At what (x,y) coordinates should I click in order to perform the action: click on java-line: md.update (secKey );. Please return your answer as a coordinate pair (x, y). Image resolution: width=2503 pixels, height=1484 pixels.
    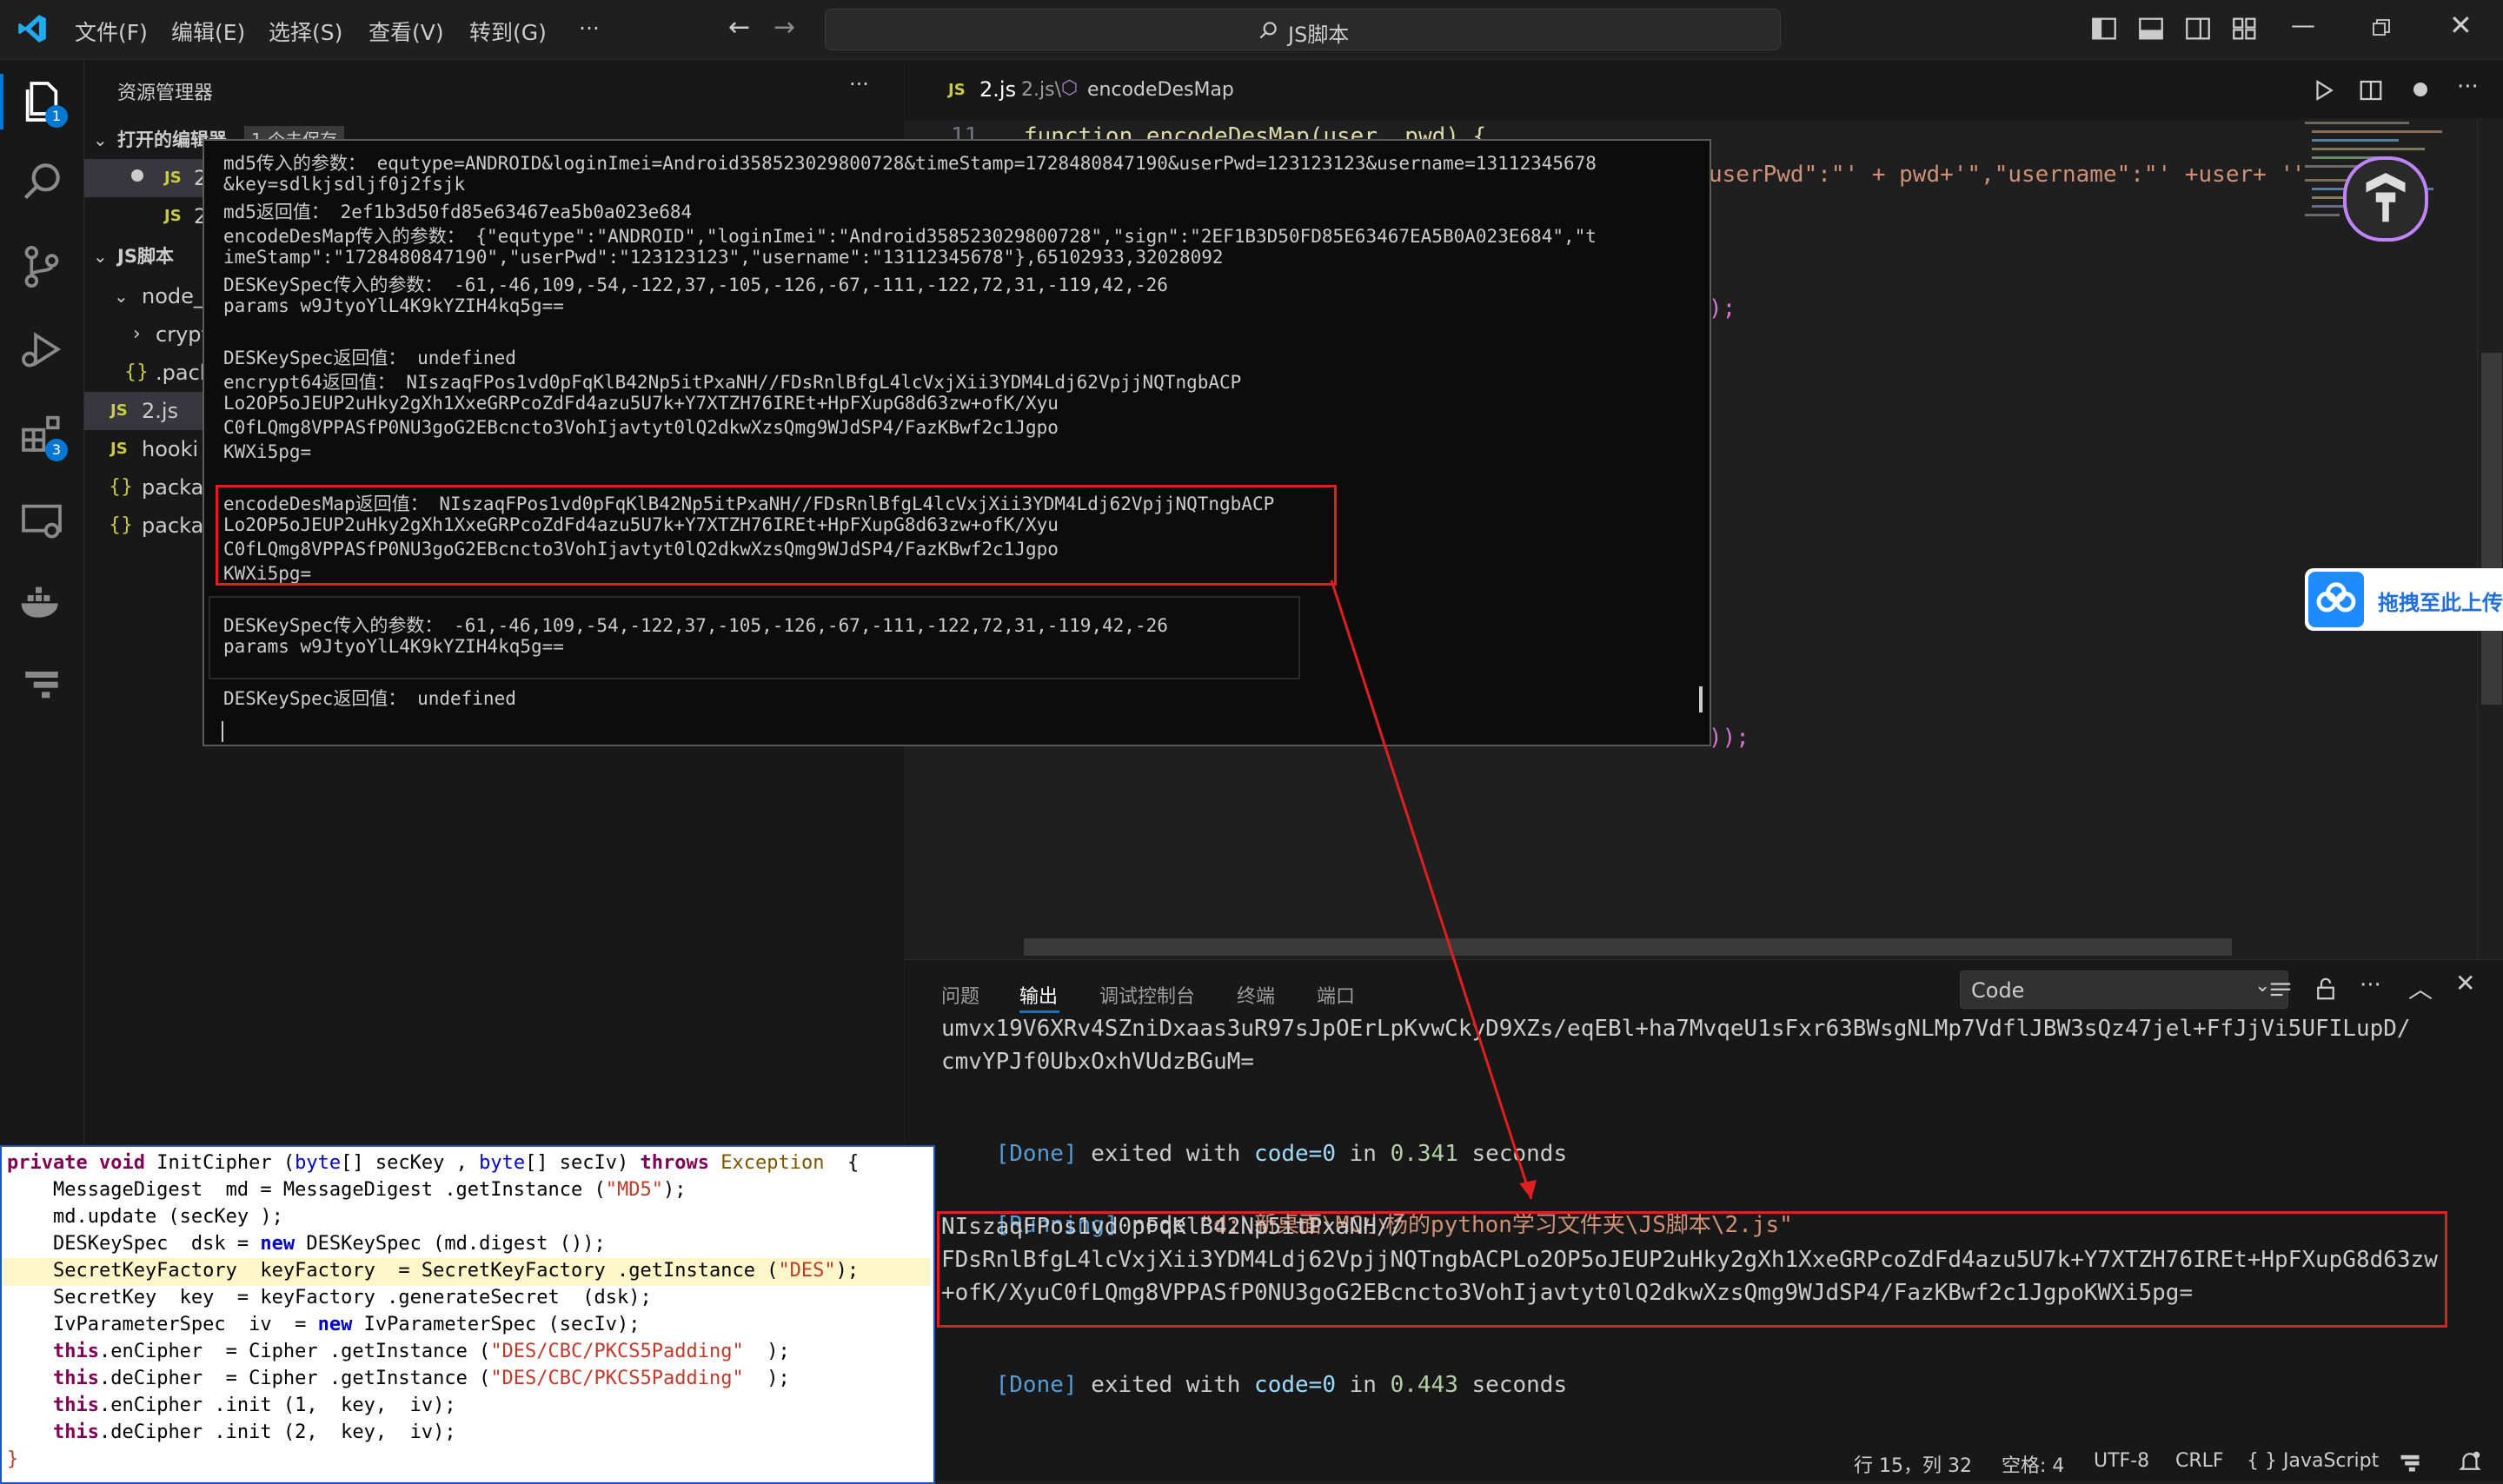
    Looking at the image, I should click on (145, 1217).